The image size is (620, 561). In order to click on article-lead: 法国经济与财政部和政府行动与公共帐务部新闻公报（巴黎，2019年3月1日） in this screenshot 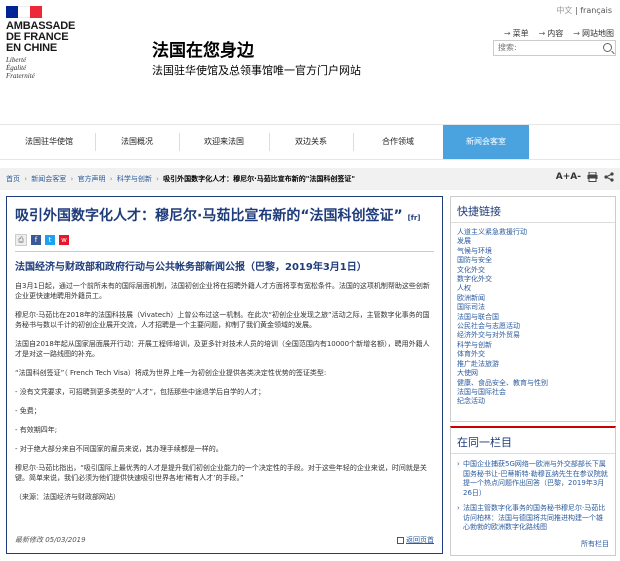, I will do `click(191, 267)`.